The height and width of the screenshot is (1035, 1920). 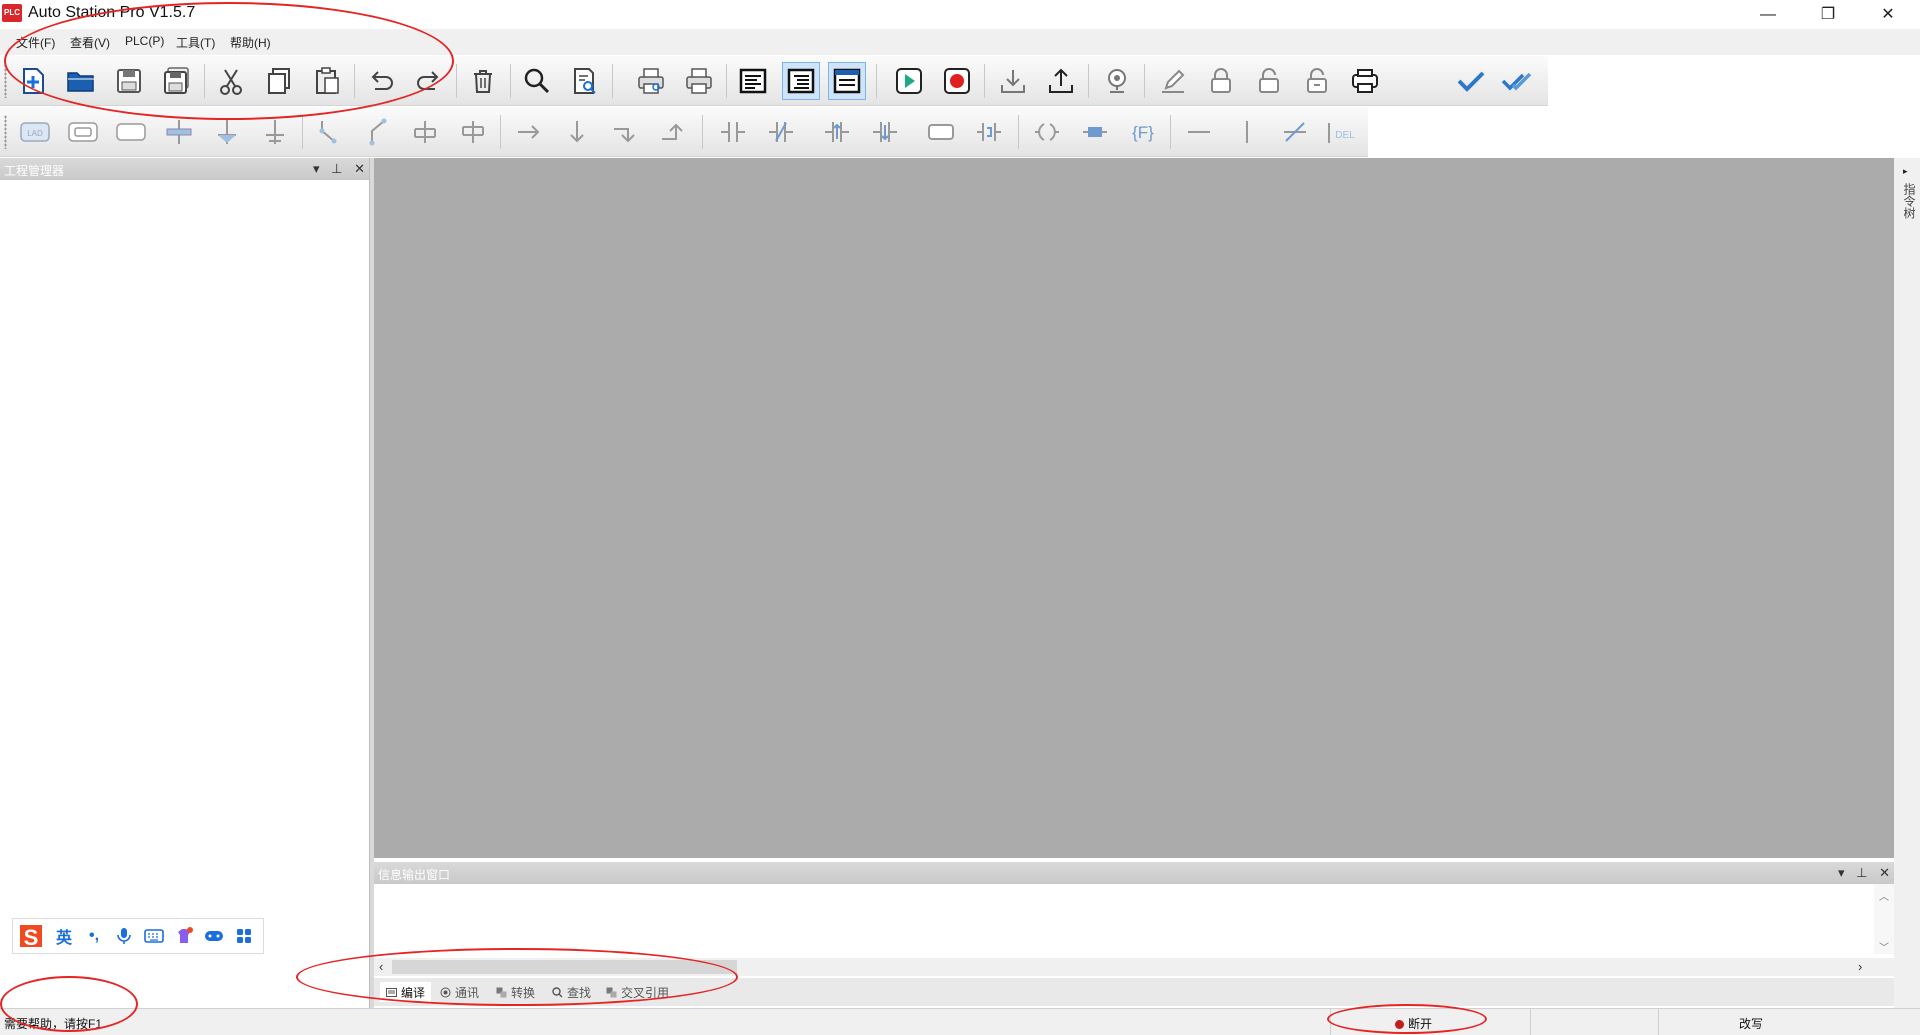 I want to click on printer-icon, so click(x=1365, y=81).